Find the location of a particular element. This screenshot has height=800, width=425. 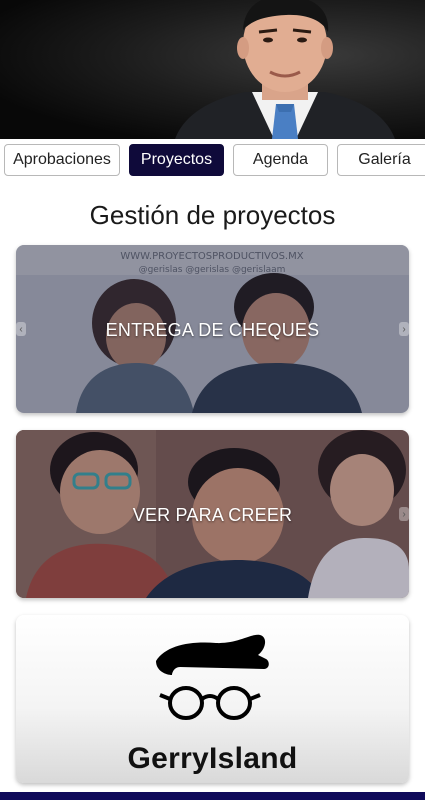

chevron-left-icon: ‹ is located at coordinates (21, 329).